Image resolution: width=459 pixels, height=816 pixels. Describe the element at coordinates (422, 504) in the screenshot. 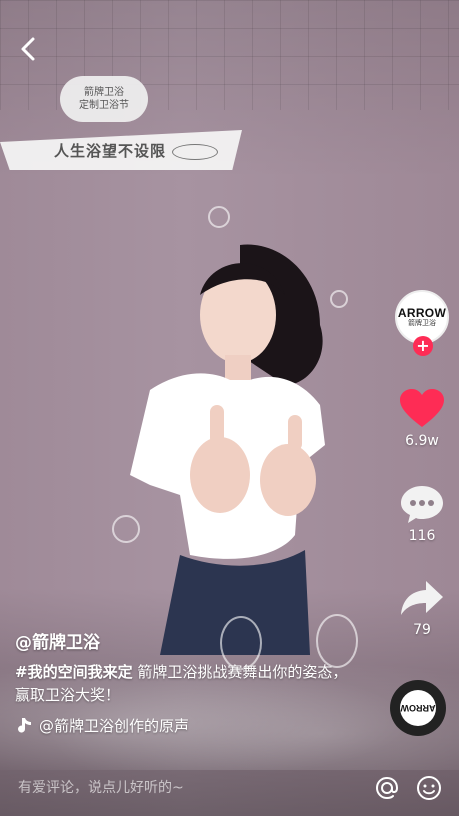

I see `comment-icon` at that location.